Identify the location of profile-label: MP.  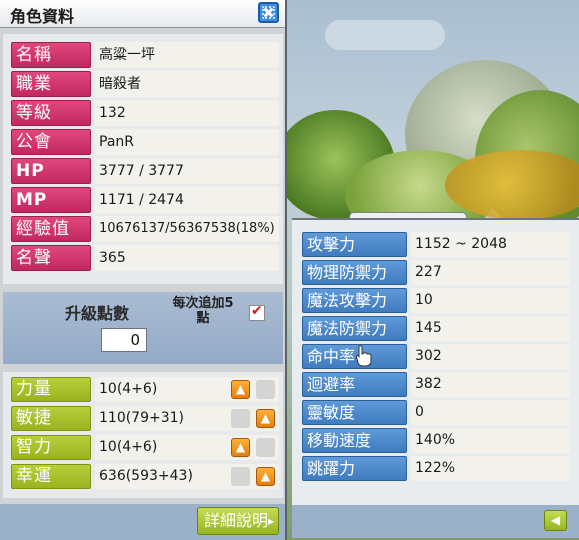
(51, 200).